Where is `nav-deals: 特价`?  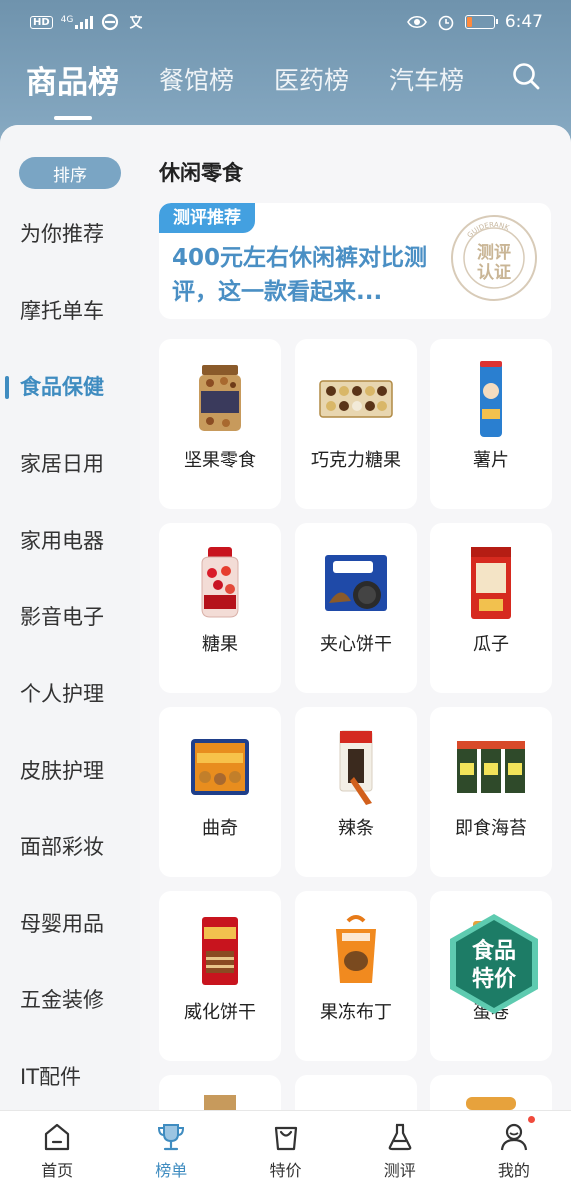
nav-deals: 特价 is located at coordinates (285, 1149).